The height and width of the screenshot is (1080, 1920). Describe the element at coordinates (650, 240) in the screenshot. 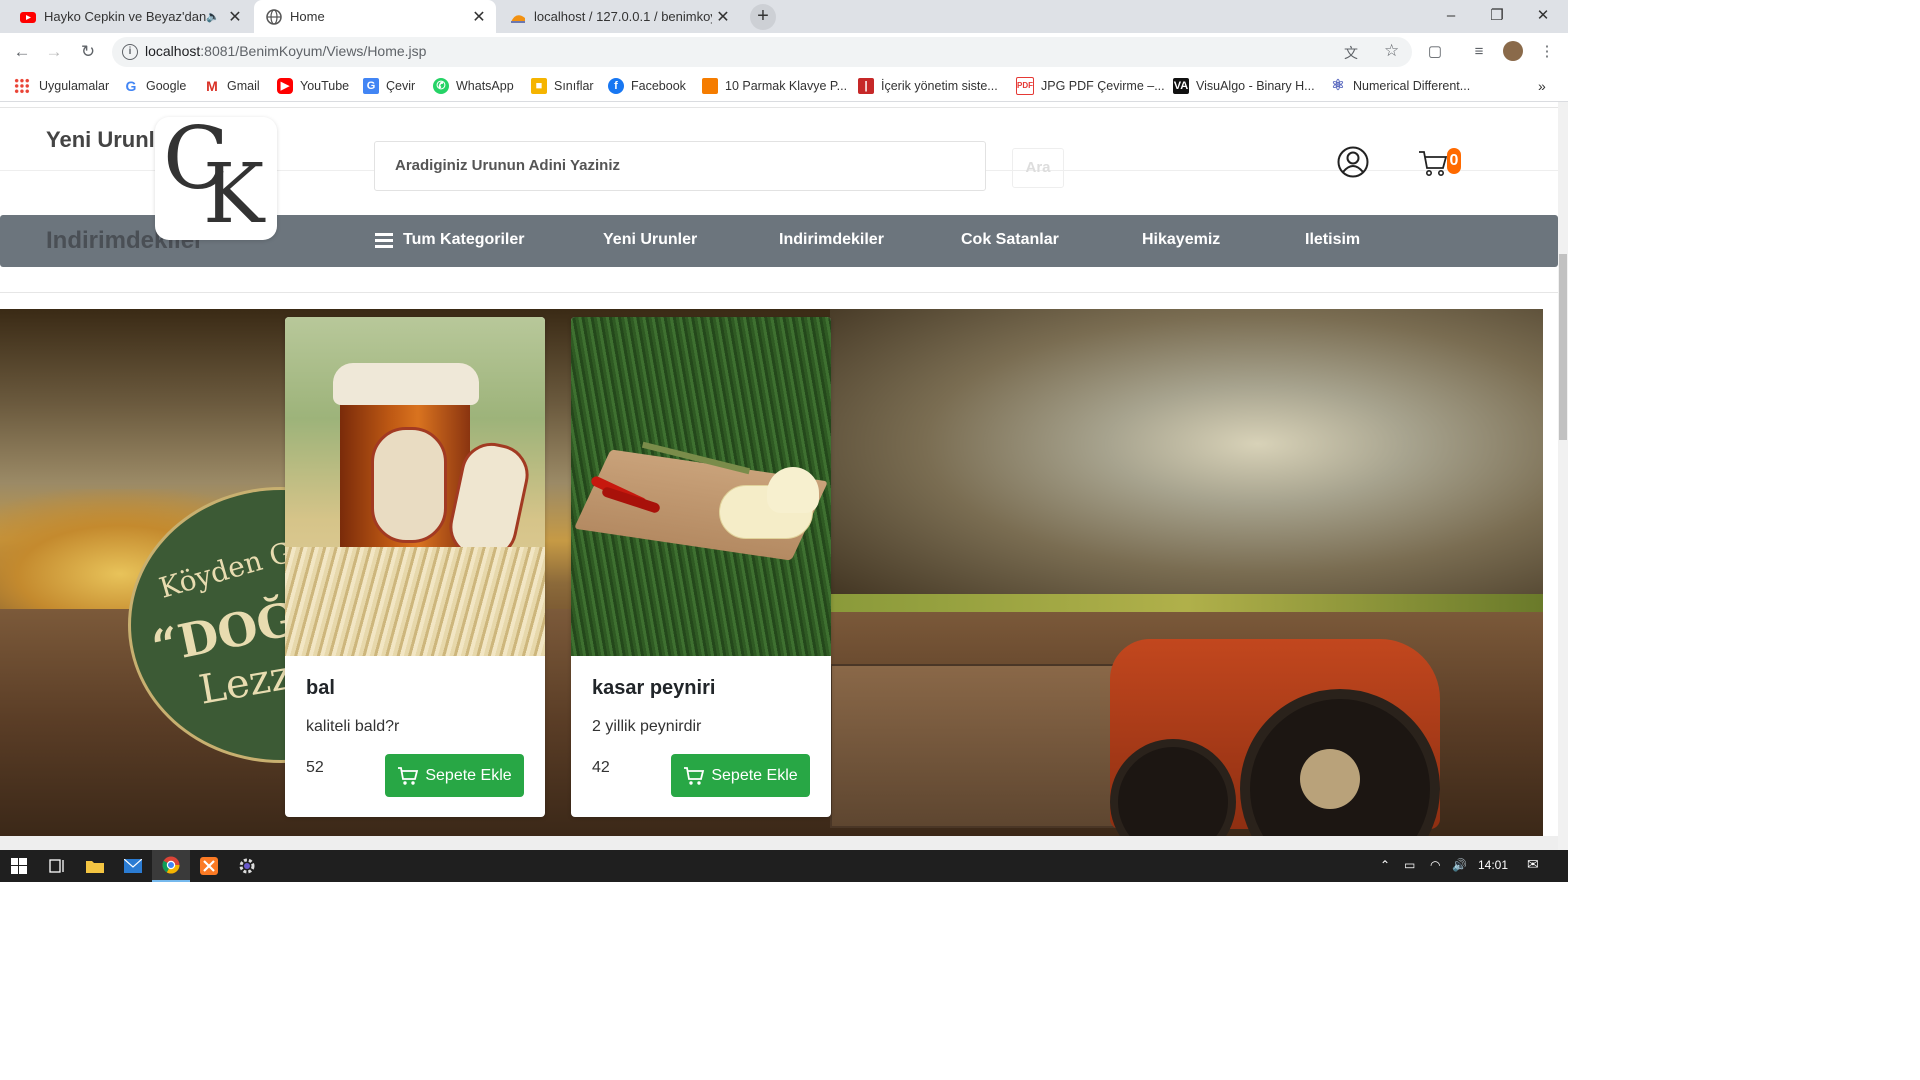

I see `nav-yeni-urunler: Yeni Urunler` at that location.